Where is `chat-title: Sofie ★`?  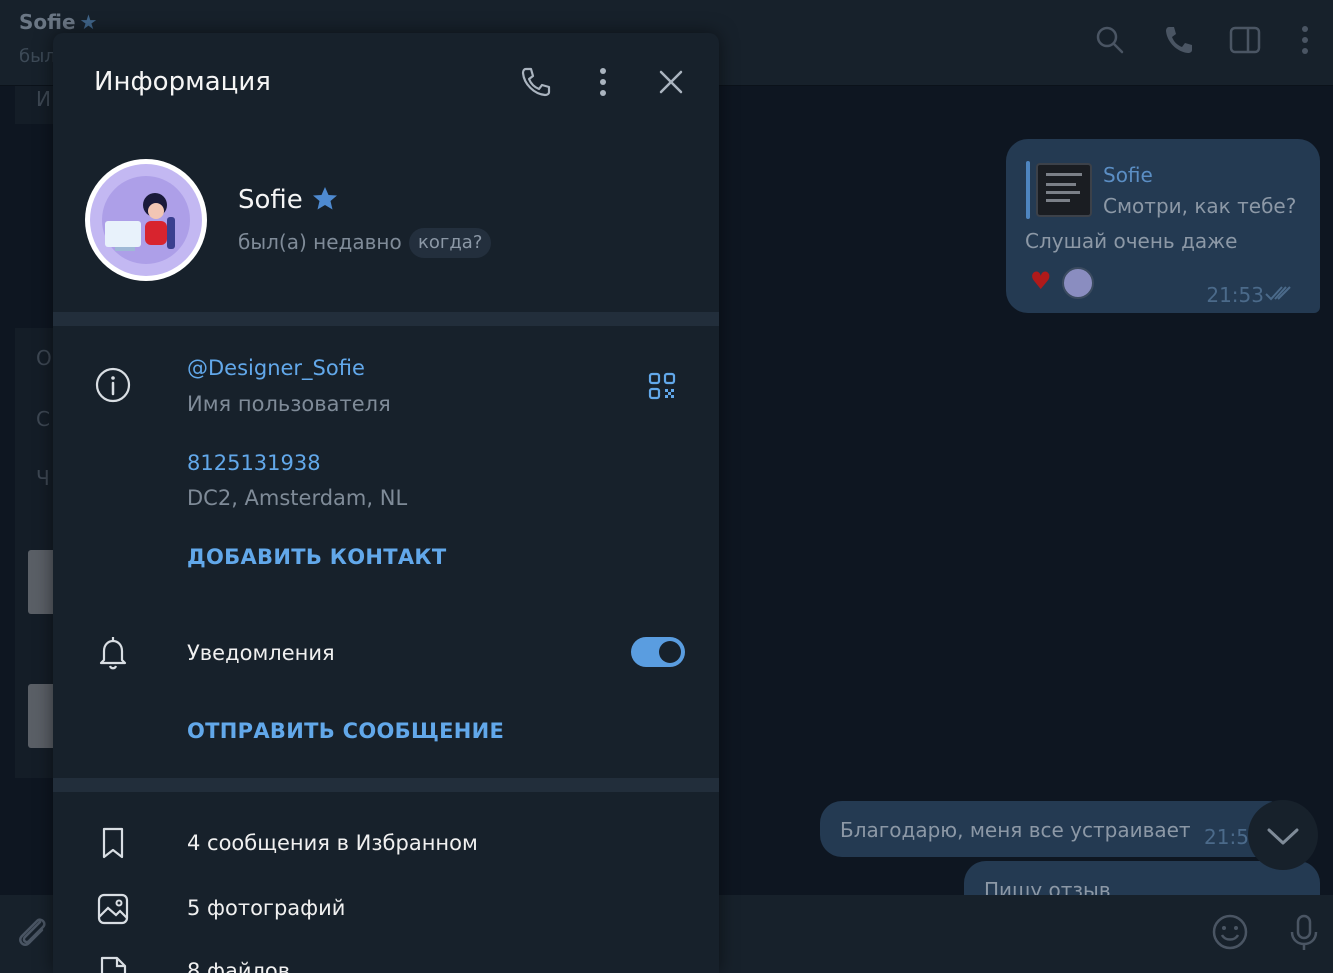 chat-title: Sofie ★ is located at coordinates (58, 22).